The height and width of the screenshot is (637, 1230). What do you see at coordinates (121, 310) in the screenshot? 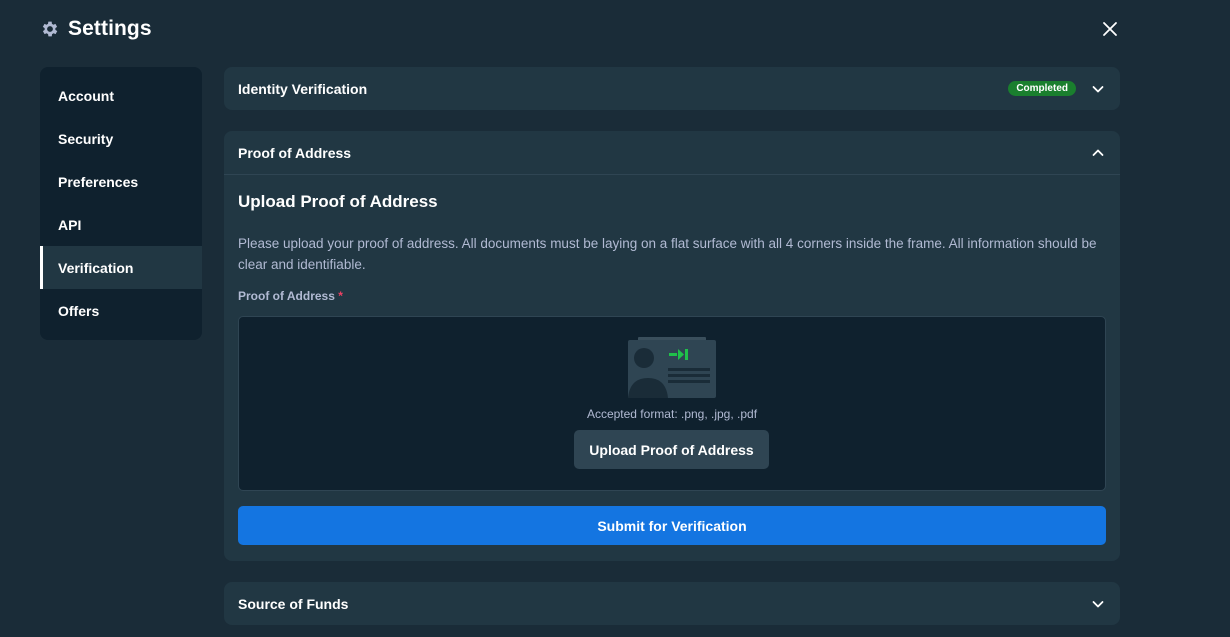
I see `sidebar-item-offers: Offers` at bounding box center [121, 310].